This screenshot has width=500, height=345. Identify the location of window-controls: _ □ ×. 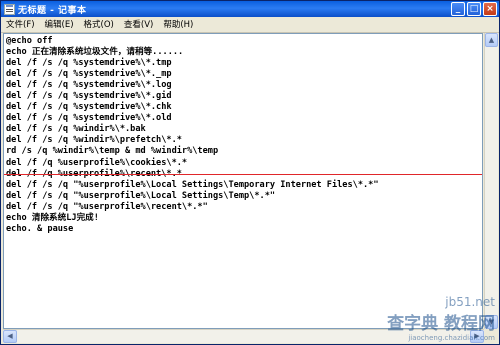
(474, 9).